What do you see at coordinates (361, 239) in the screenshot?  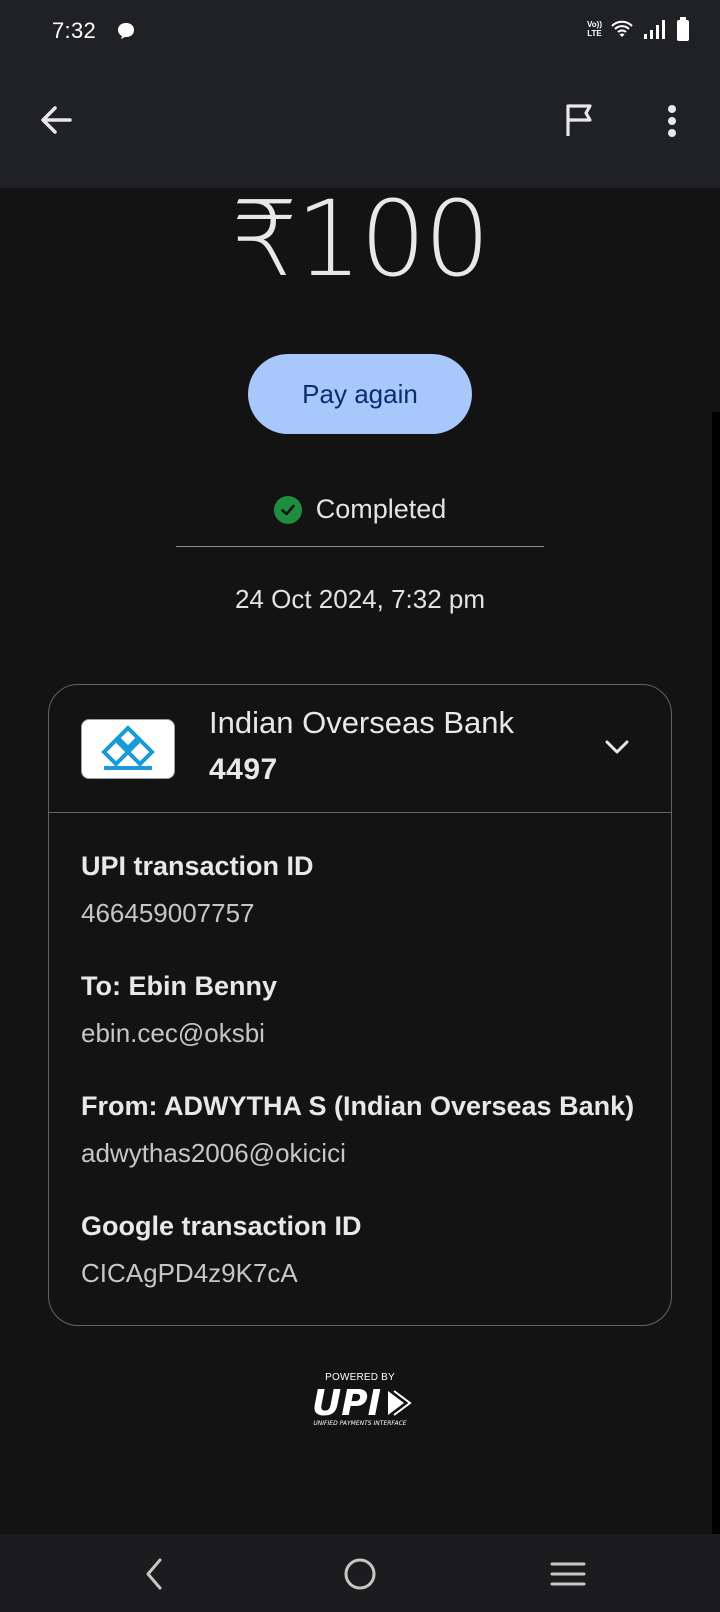 I see `payment-amount: ₹100` at bounding box center [361, 239].